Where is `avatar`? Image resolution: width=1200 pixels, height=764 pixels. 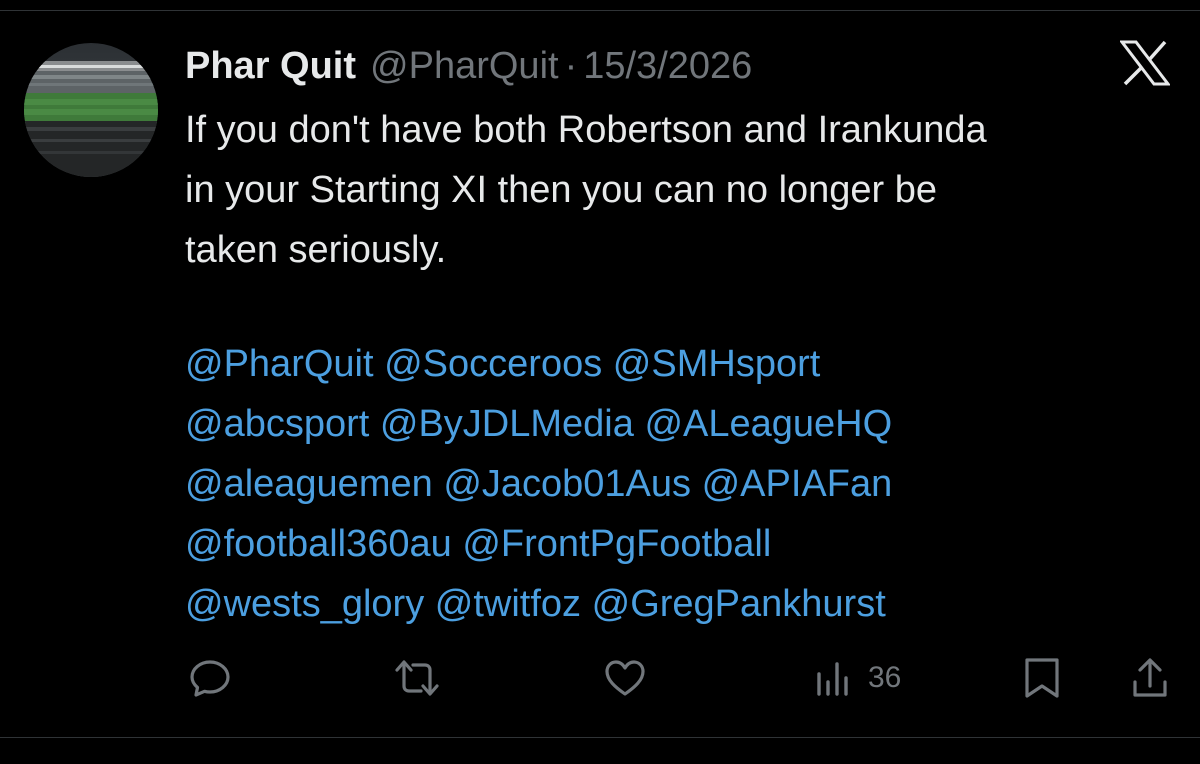 avatar is located at coordinates (91, 110).